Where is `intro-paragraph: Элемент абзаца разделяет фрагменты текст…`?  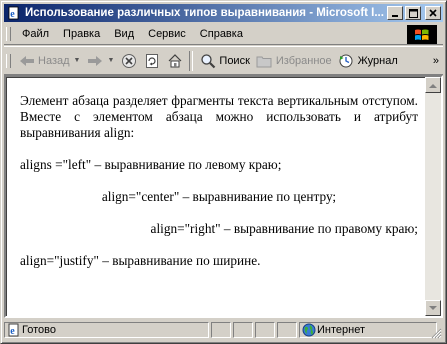
intro-paragraph: Элемент абзаца разделяет фрагменты текст… is located at coordinates (219, 116).